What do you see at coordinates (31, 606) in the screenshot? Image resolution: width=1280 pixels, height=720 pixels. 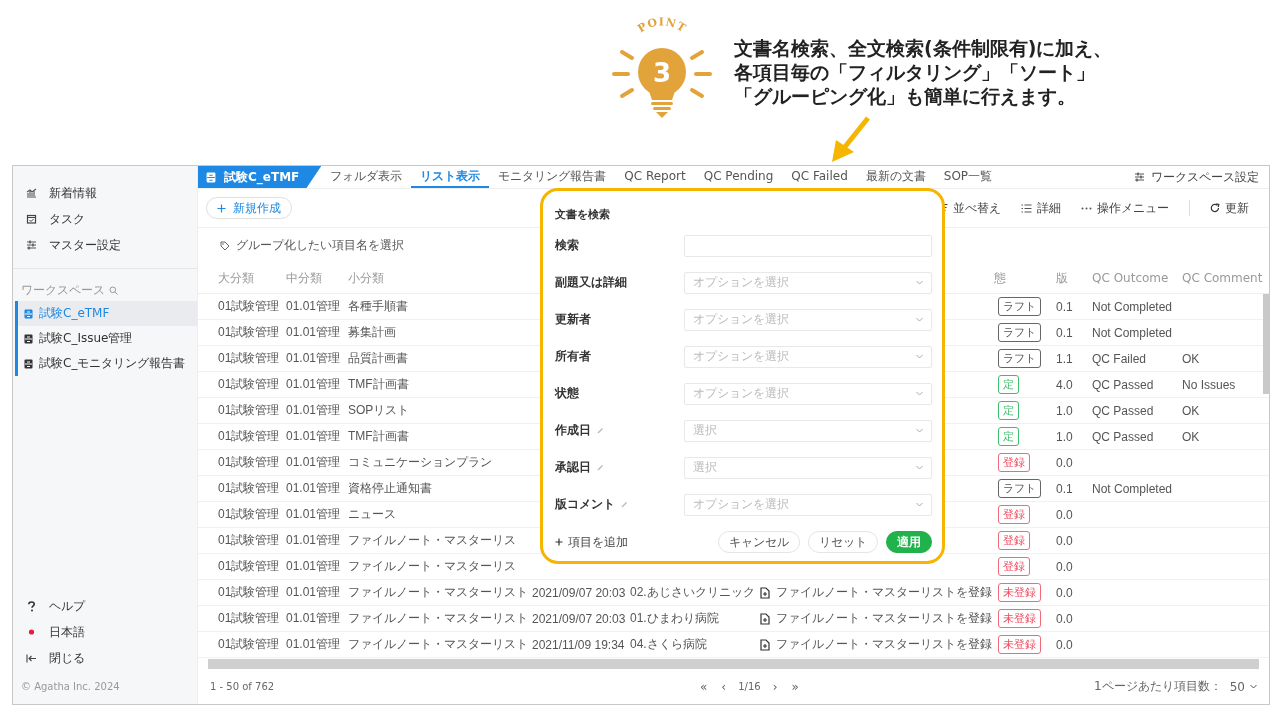 I see `question-icon` at bounding box center [31, 606].